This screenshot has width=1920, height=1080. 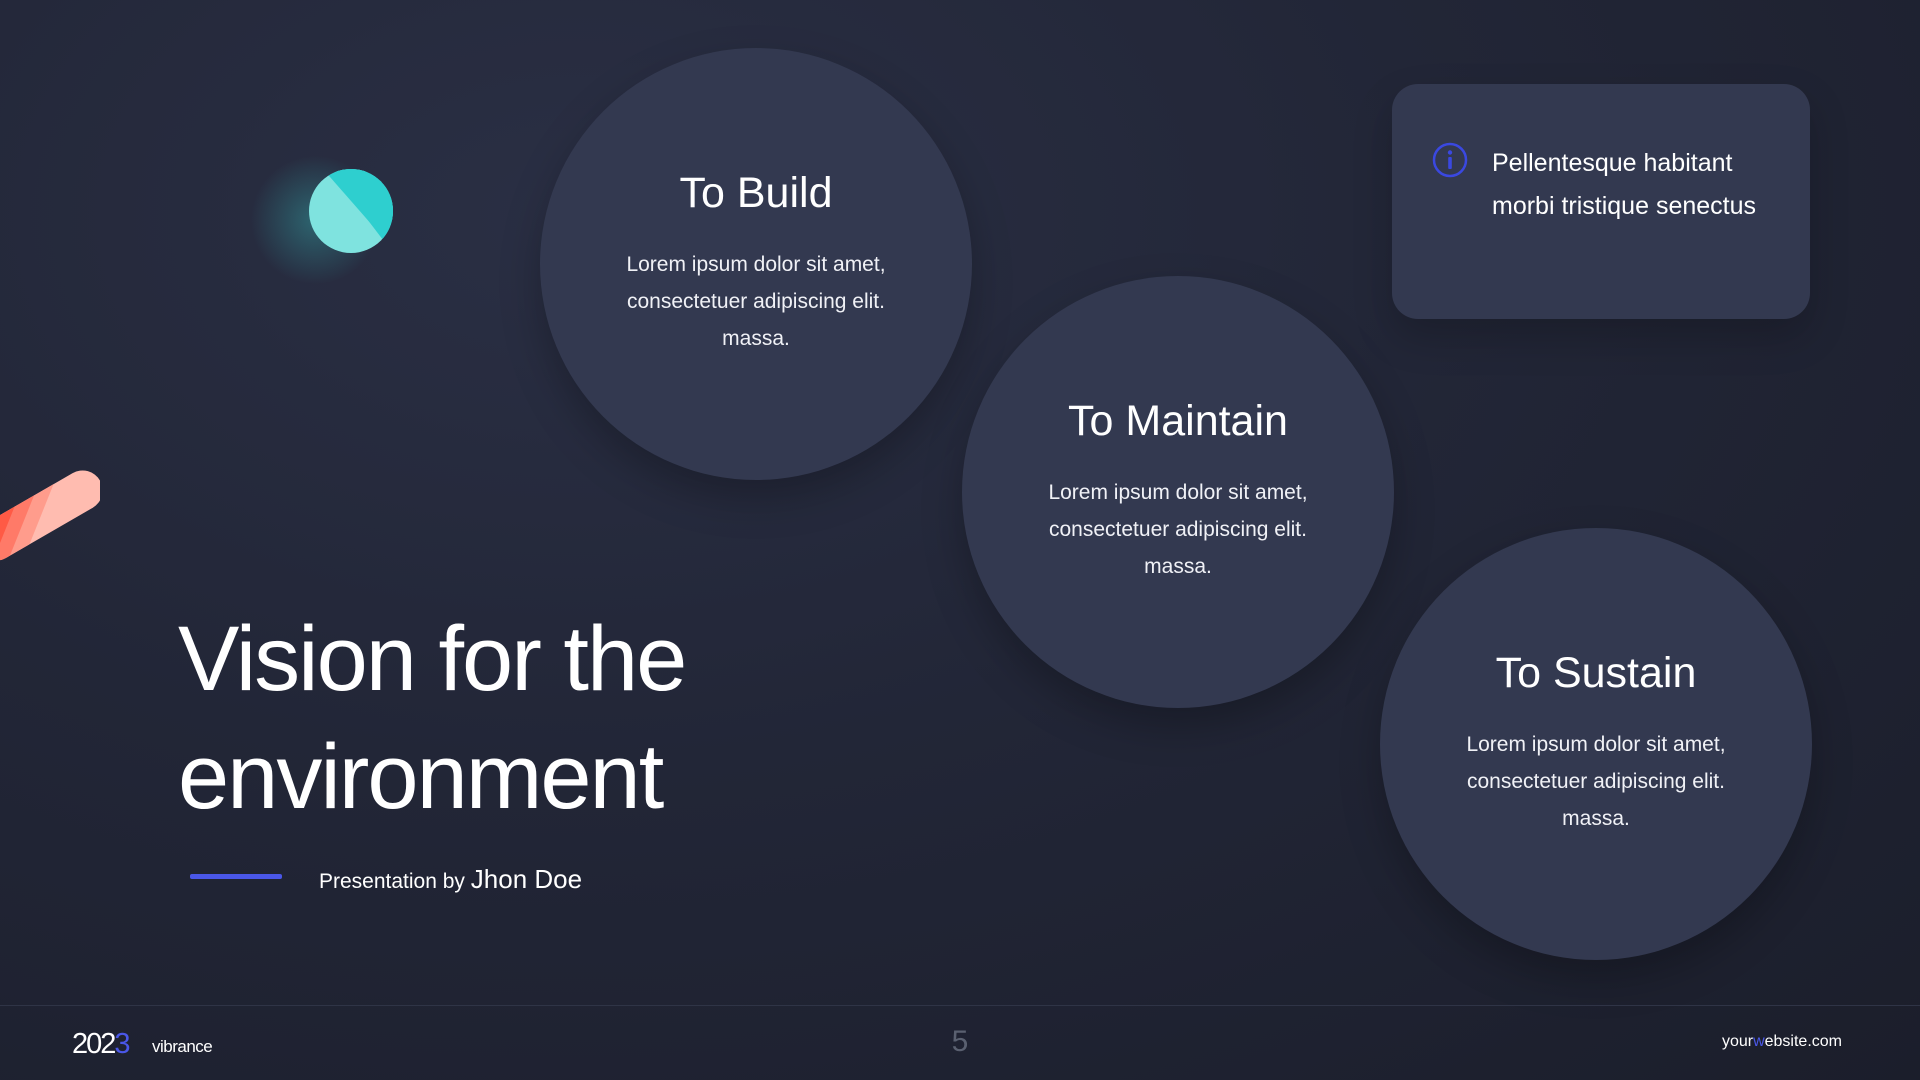 I want to click on info-circle-icon, so click(x=1450, y=160).